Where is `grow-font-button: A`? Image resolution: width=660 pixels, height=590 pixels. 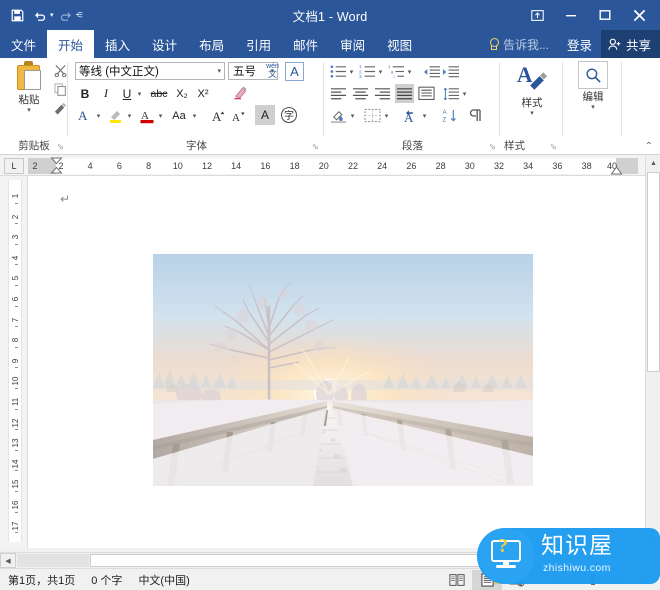
grow-font-button: A is located at coordinates (218, 115).